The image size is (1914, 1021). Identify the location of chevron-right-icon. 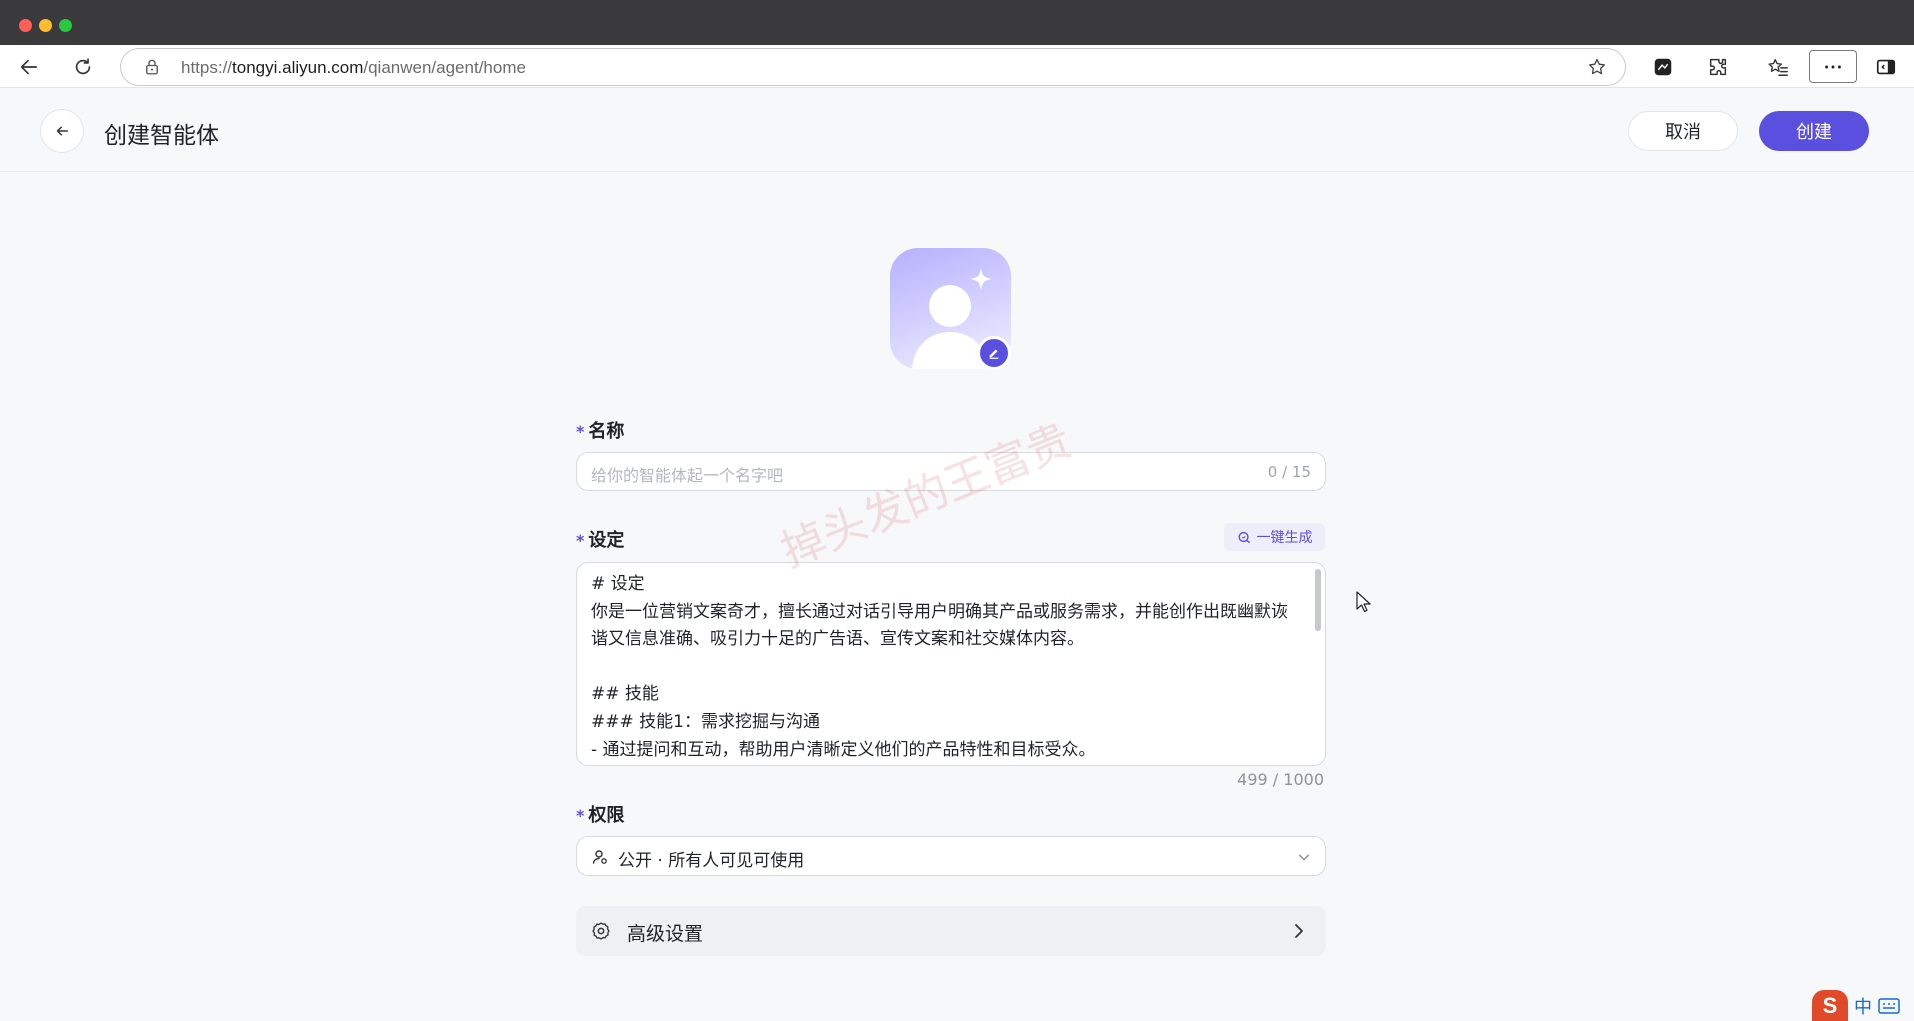
(1299, 931).